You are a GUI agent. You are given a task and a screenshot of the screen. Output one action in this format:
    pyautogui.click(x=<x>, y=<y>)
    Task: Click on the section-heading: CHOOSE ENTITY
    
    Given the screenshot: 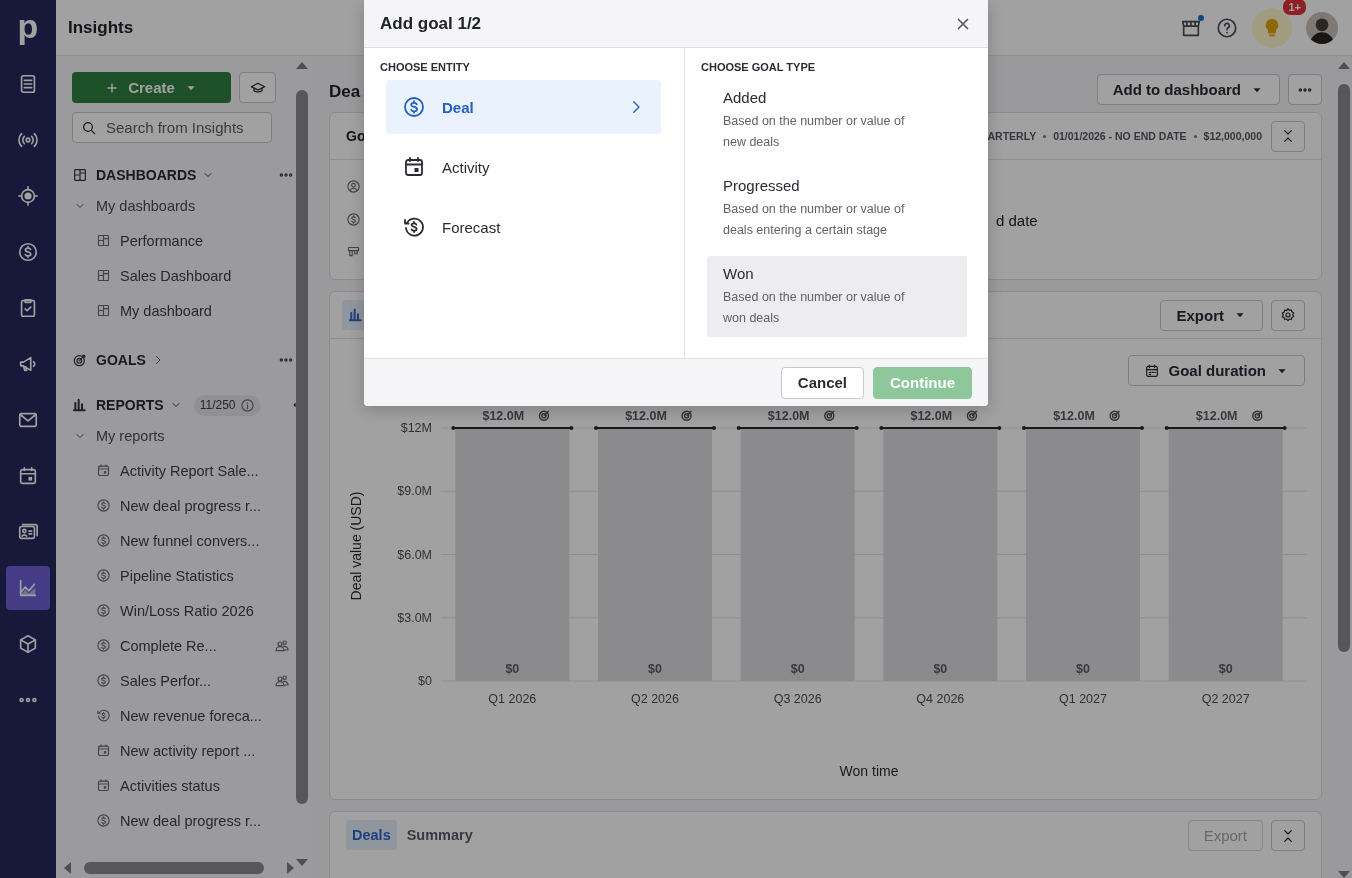 What is the action you would take?
    pyautogui.click(x=425, y=67)
    